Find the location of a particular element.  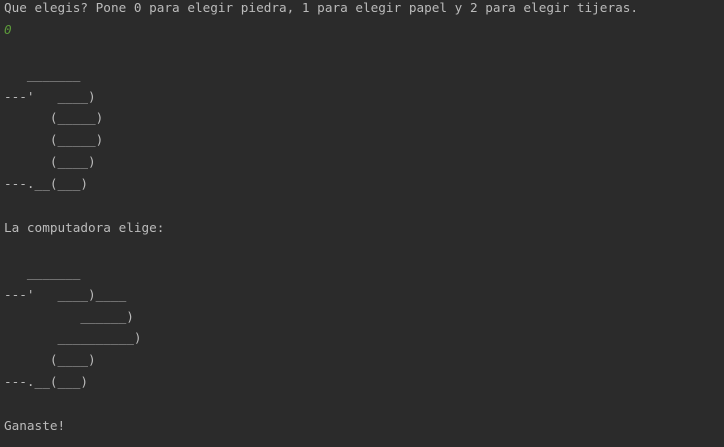

result-text: Ganaste! is located at coordinates (35, 425).